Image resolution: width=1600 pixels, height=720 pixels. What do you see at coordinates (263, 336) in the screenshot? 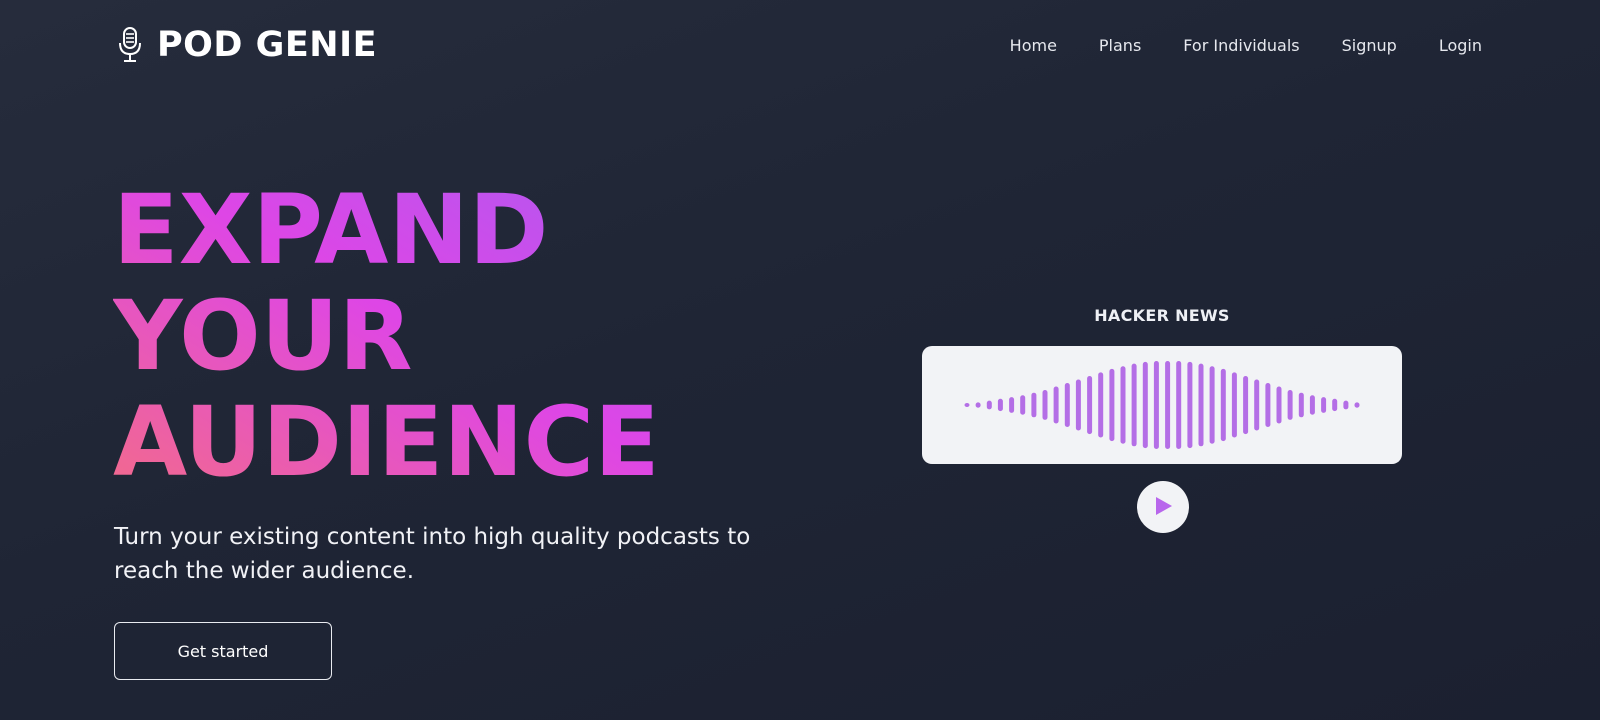
I see `hero-title-line-2: YOUR` at bounding box center [263, 336].